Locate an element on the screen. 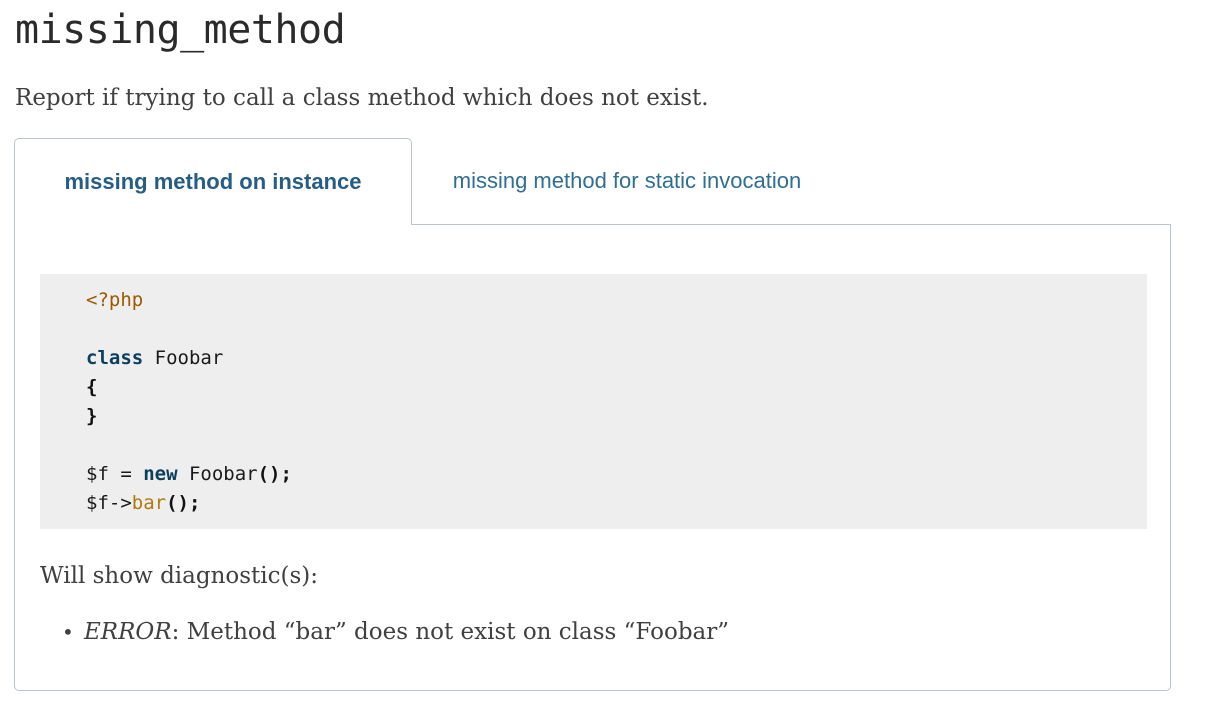 Image resolution: width=1209 pixels, height=721 pixels. tab-label: missing method for static invocation is located at coordinates (627, 180).